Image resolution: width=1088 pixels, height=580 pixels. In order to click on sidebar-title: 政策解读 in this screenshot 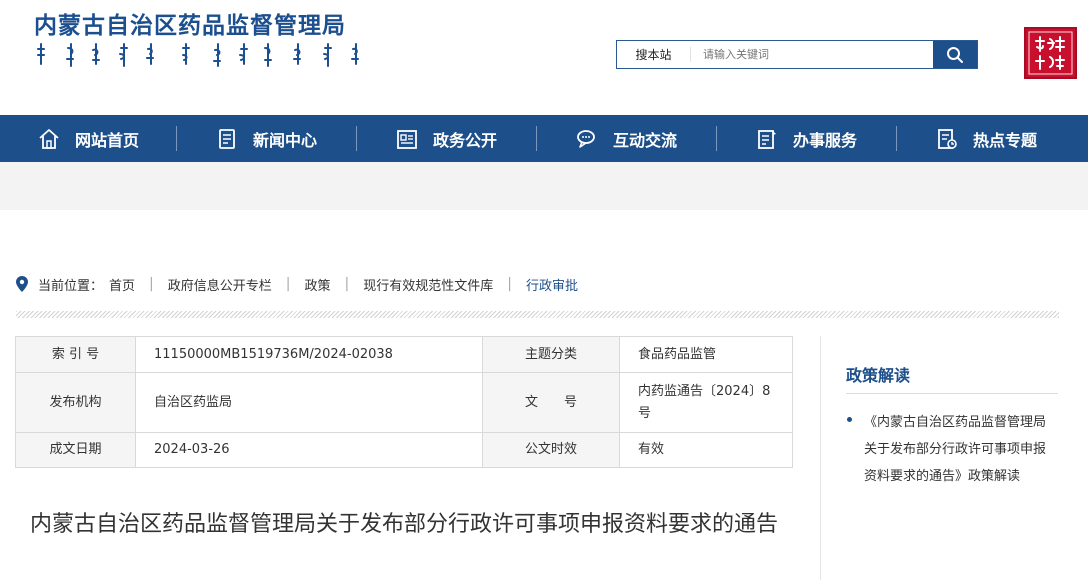, I will do `click(878, 375)`.